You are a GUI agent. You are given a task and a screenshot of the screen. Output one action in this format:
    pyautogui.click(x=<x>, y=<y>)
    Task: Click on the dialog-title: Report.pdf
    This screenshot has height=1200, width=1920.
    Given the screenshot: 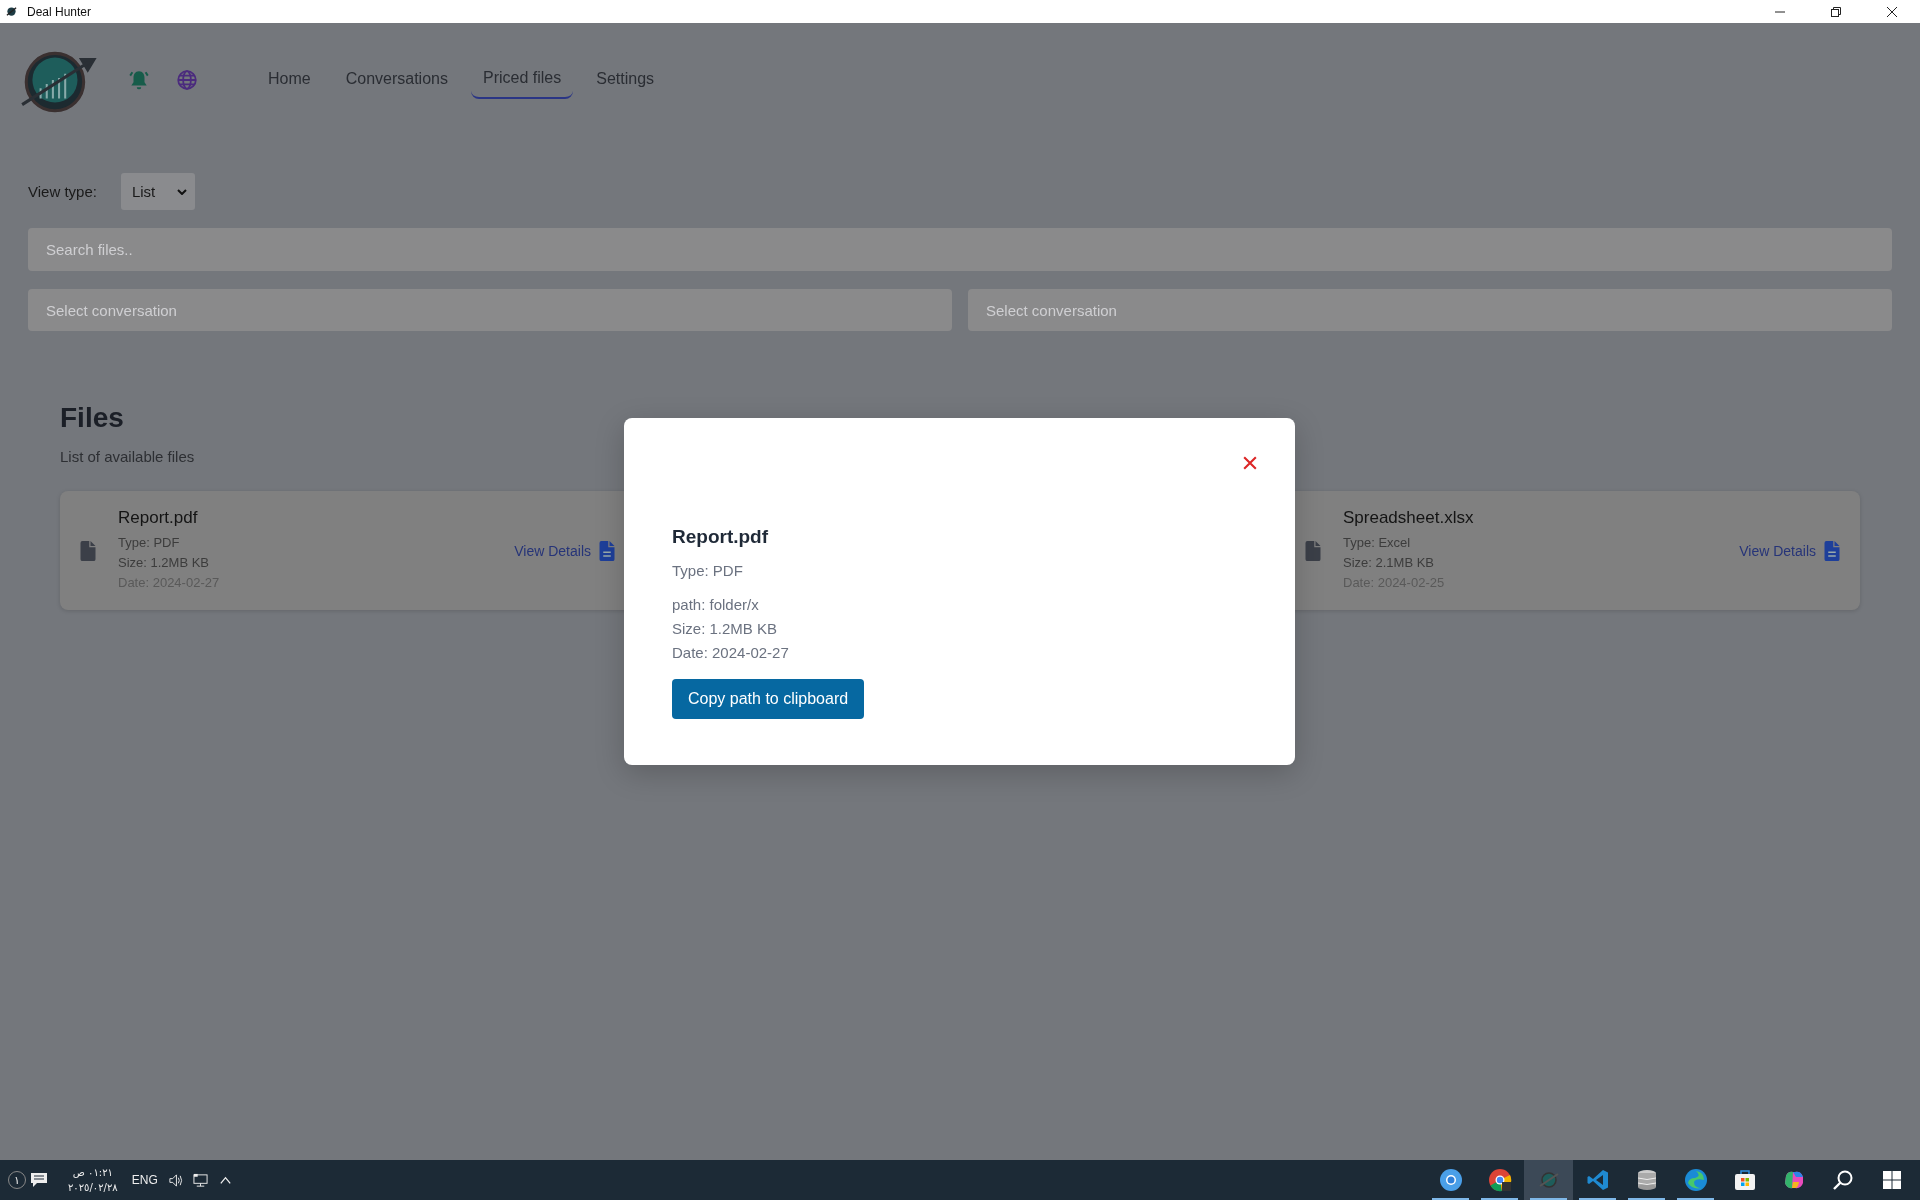 What is the action you would take?
    pyautogui.click(x=721, y=537)
    